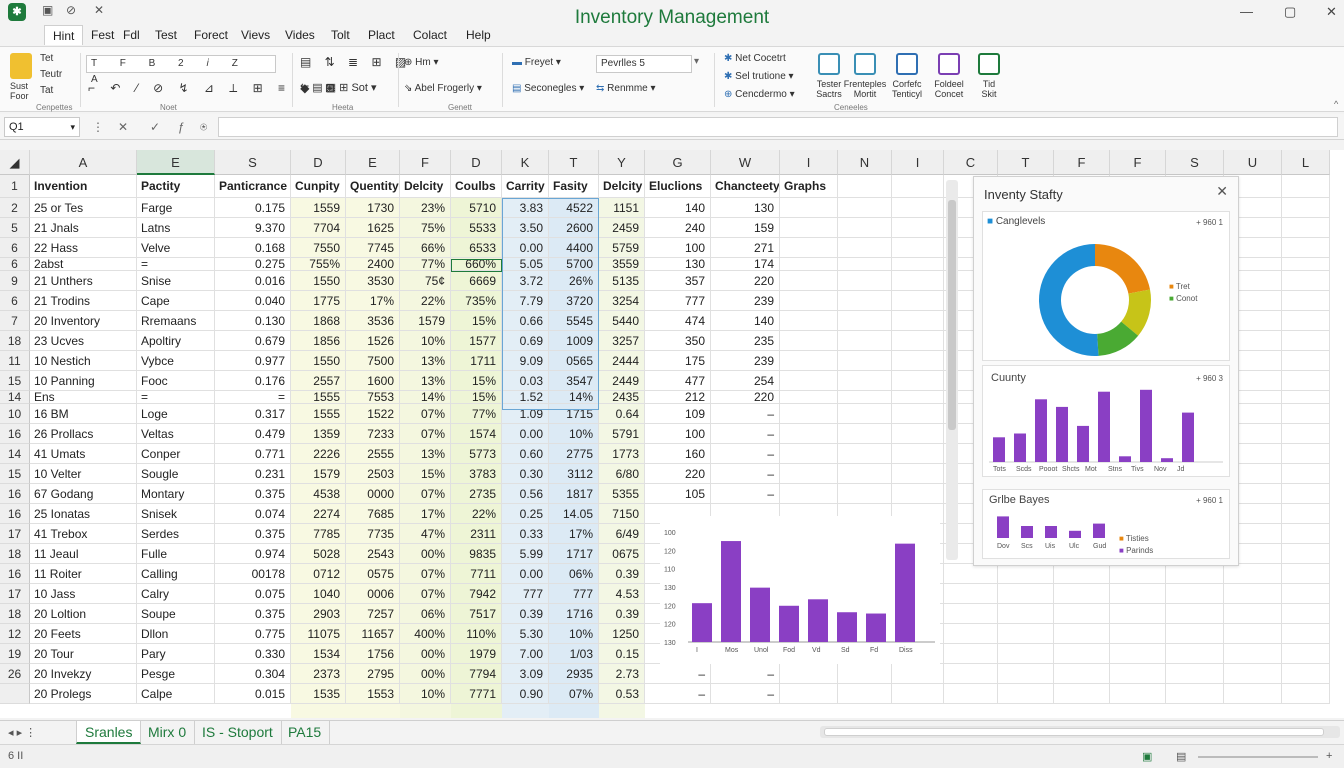  I want to click on table-cell: 1359, so click(318, 434).